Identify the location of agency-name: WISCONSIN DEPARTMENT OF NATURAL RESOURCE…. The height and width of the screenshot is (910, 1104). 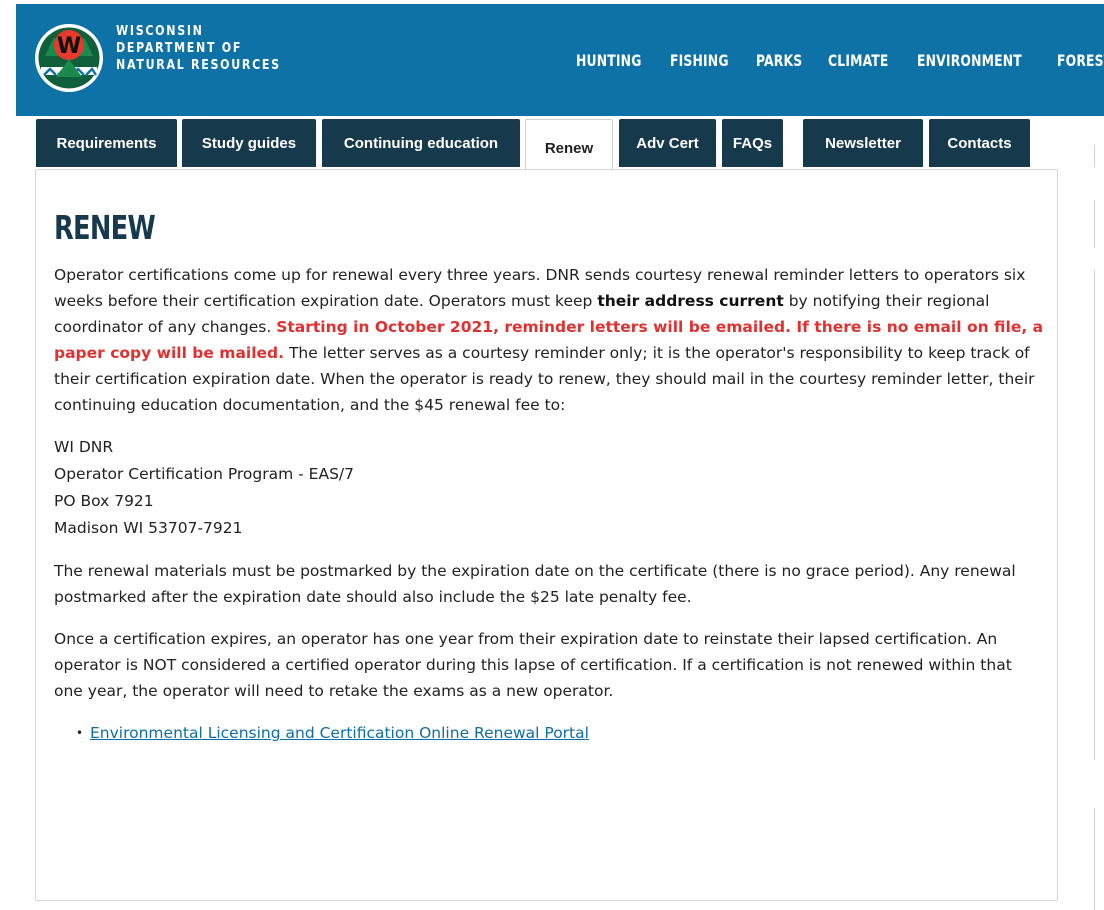
(213, 48).